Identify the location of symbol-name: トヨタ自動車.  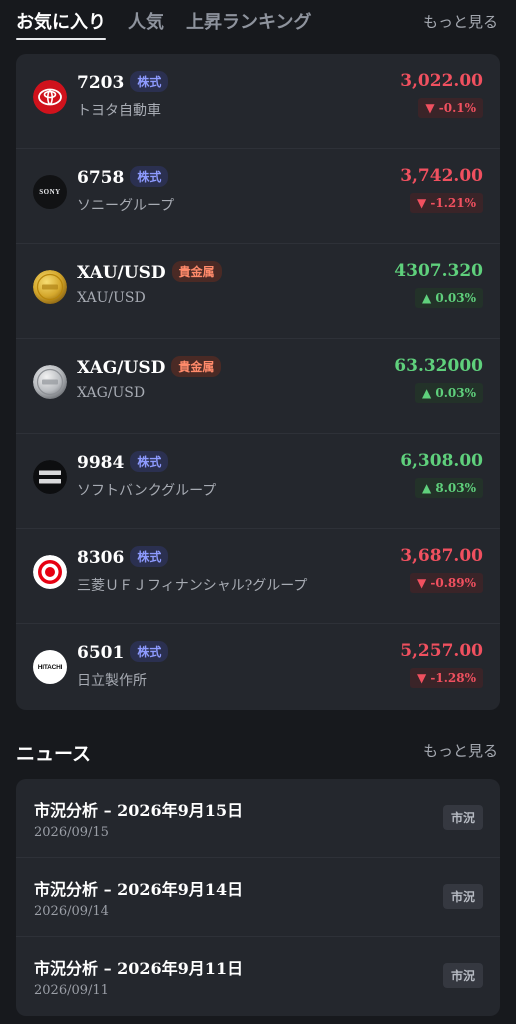
(119, 111).